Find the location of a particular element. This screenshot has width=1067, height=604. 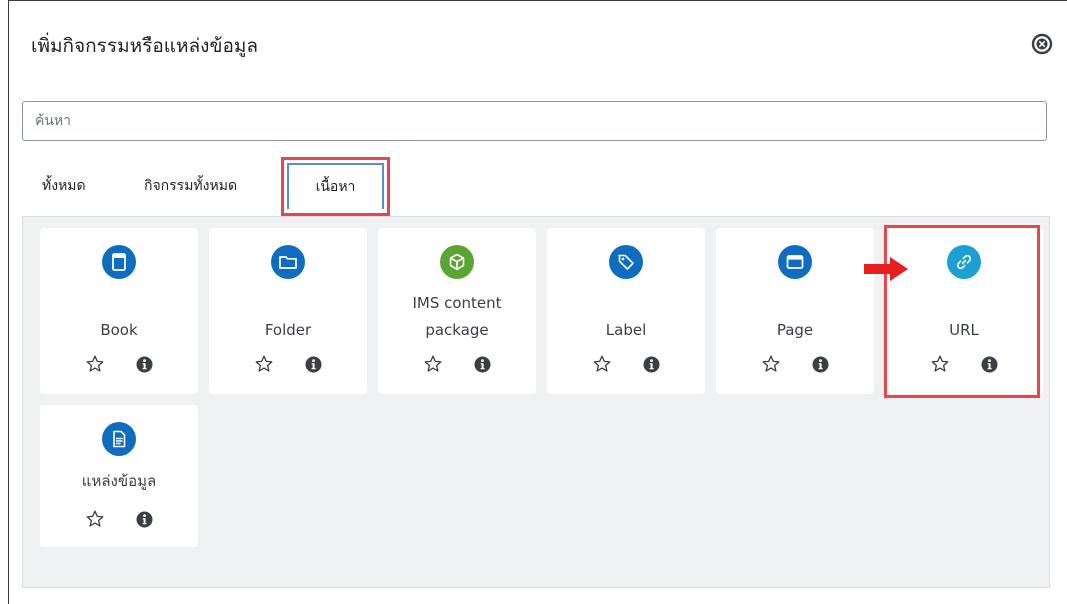

red-arrow-icon is located at coordinates (886, 269).